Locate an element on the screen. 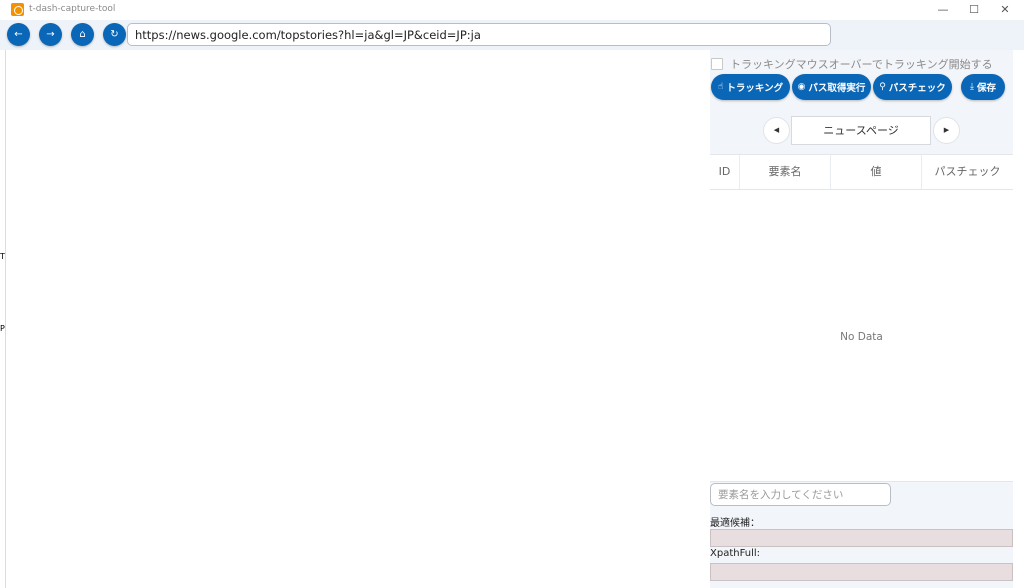  panel-right-margin is located at coordinates (1018, 319).